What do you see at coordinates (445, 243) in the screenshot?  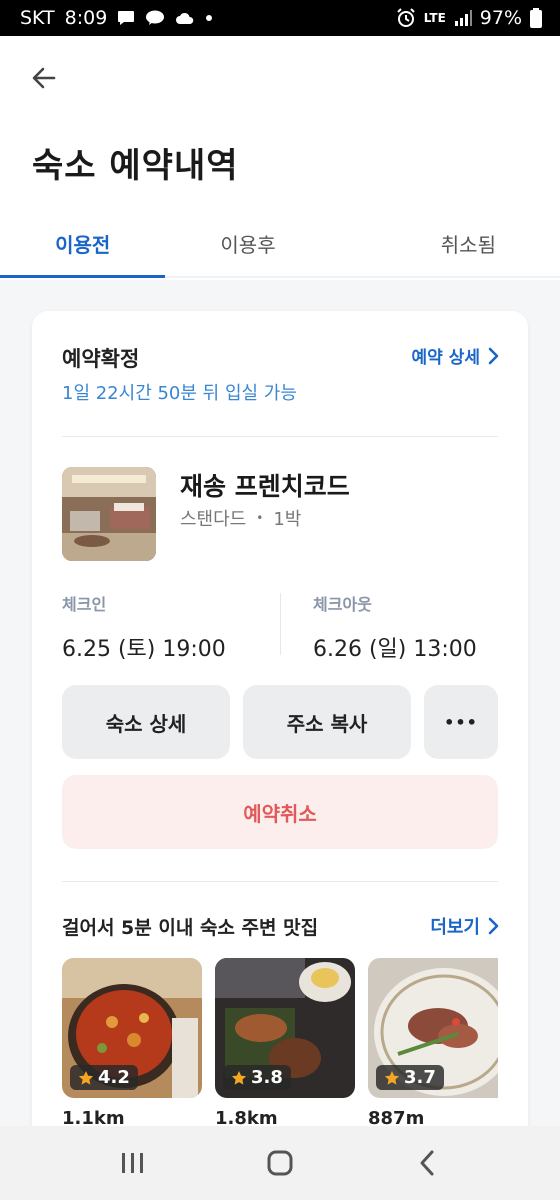 I see `tab-cancelled: 취소됨` at bounding box center [445, 243].